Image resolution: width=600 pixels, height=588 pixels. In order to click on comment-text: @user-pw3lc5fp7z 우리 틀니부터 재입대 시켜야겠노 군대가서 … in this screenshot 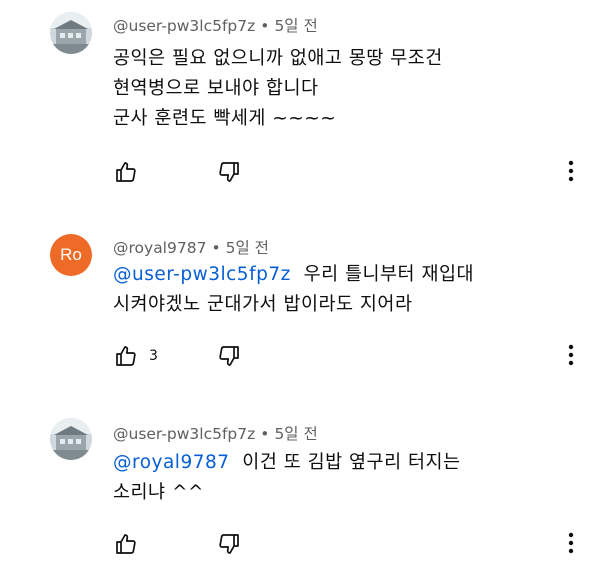, I will do `click(293, 290)`.